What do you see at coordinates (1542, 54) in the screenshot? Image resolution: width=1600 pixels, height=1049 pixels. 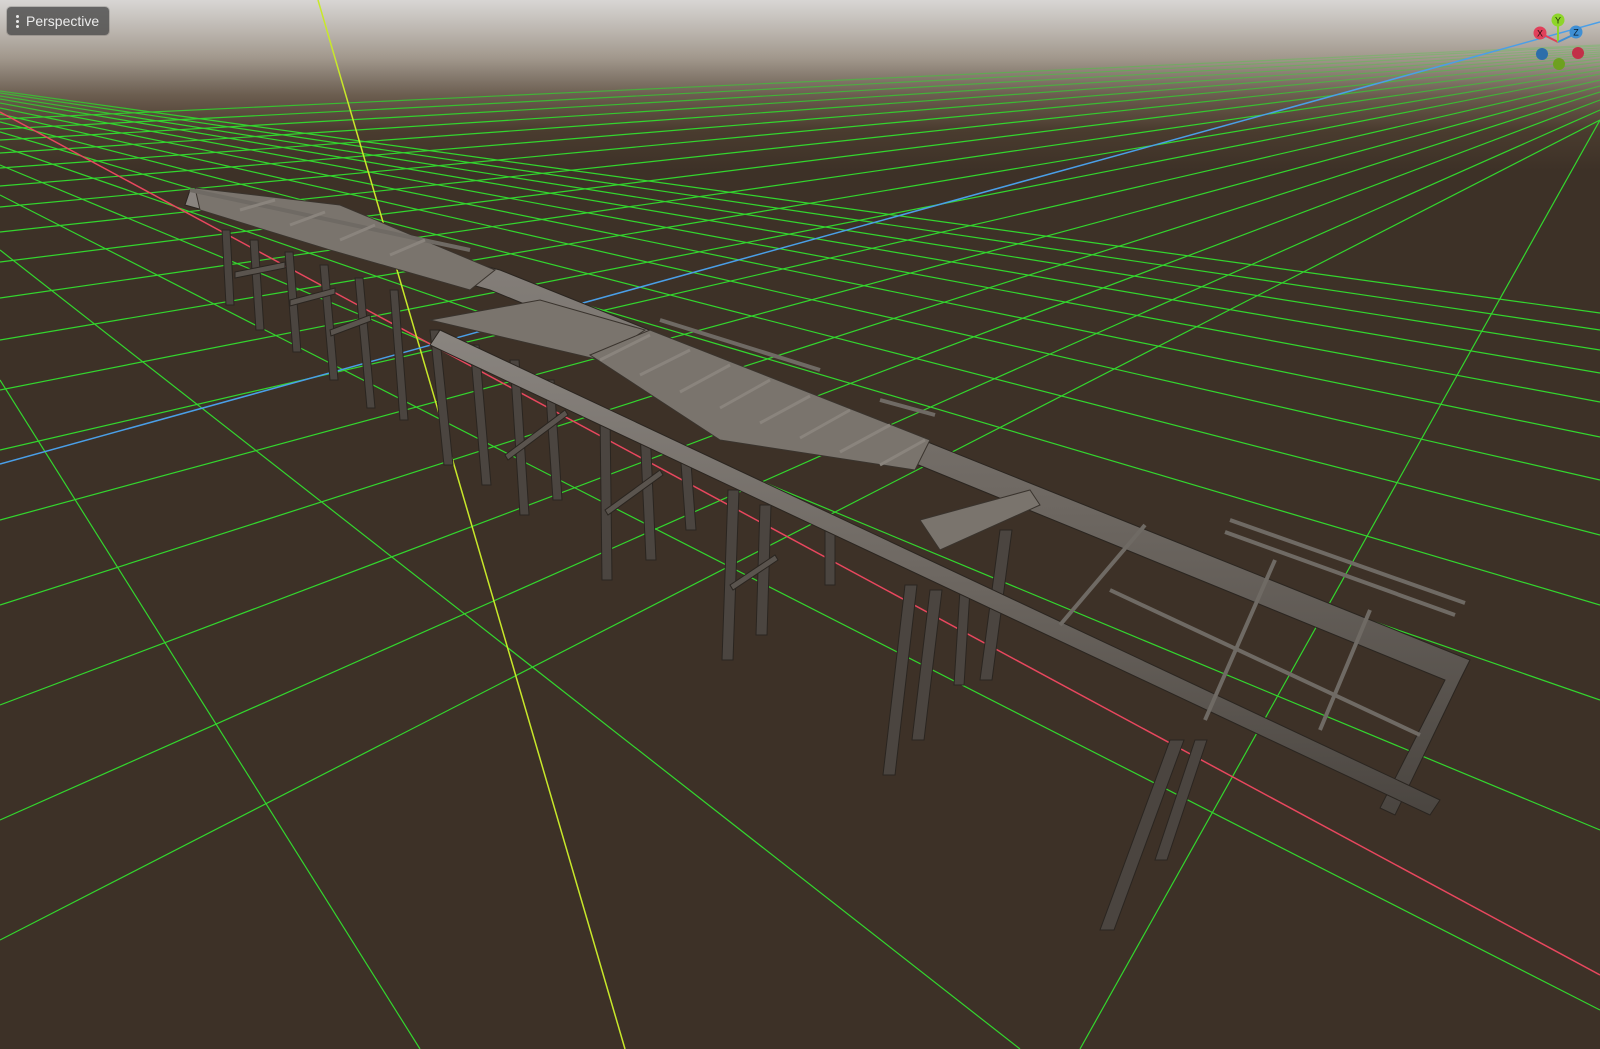 I see `gizmo-neg-z-icon` at bounding box center [1542, 54].